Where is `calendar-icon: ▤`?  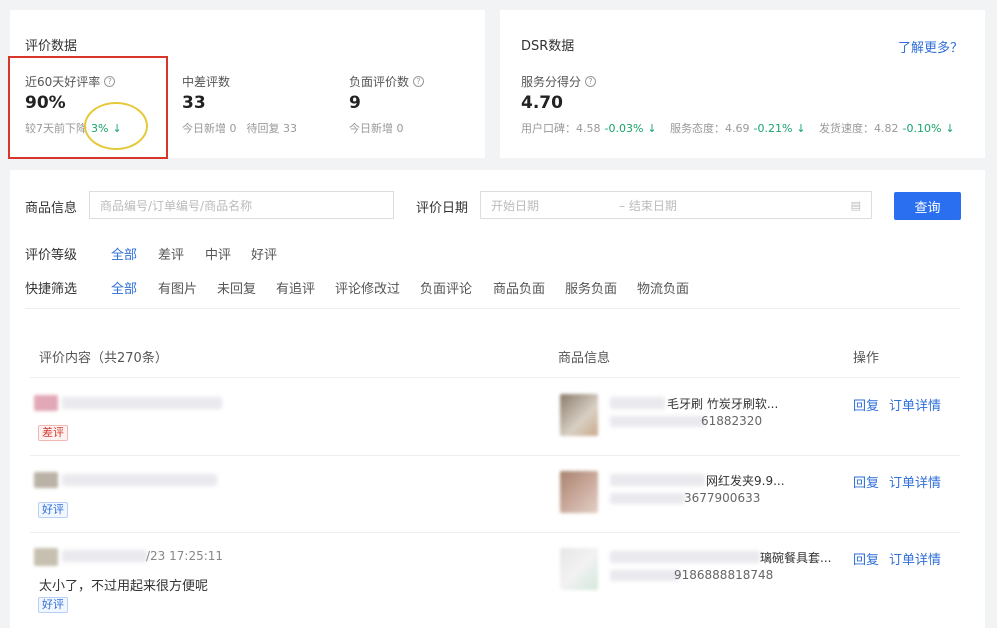
calendar-icon: ▤ is located at coordinates (856, 205).